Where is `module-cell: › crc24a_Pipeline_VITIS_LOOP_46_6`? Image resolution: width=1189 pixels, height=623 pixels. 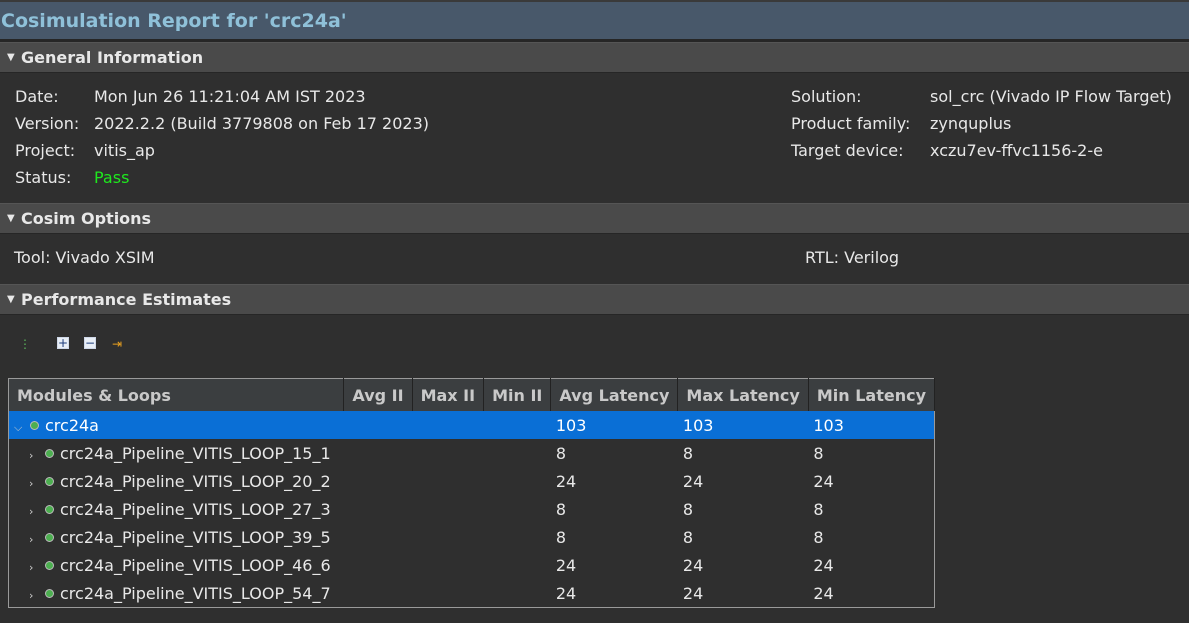 module-cell: › crc24a_Pipeline_VITIS_LOOP_46_6 is located at coordinates (180, 565).